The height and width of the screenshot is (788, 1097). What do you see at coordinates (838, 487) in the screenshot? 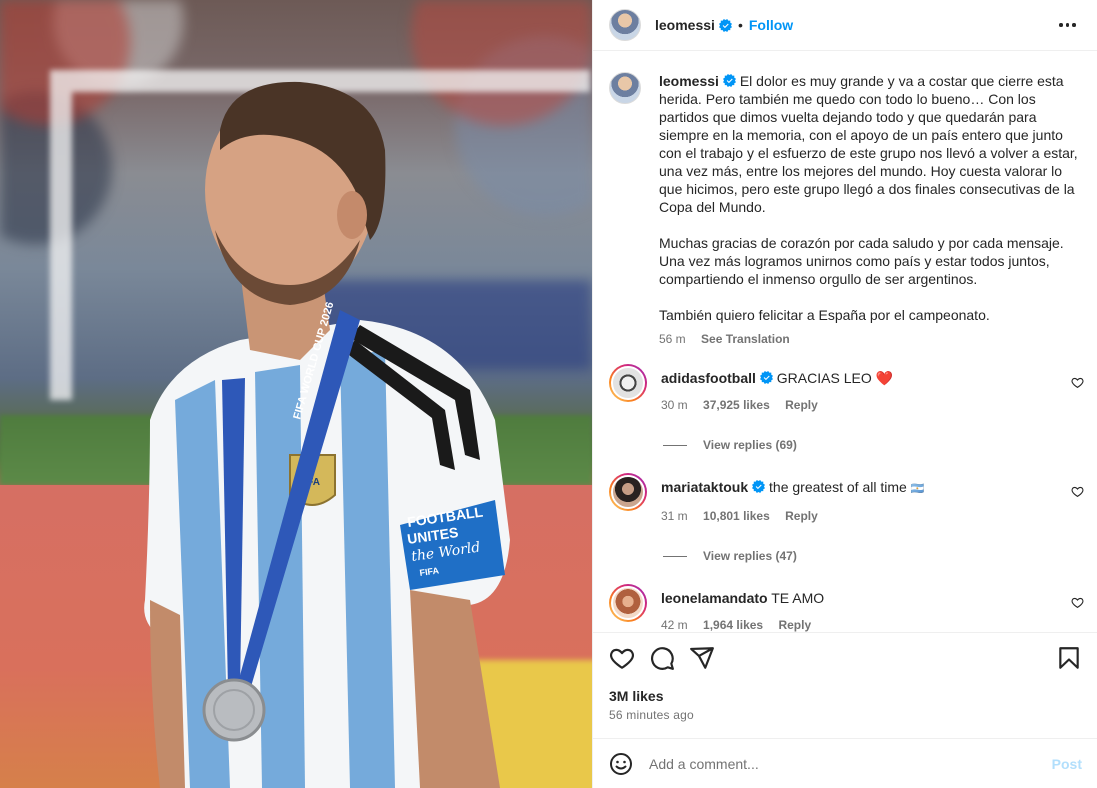
I see `comment-content: the greatest of all time` at bounding box center [838, 487].